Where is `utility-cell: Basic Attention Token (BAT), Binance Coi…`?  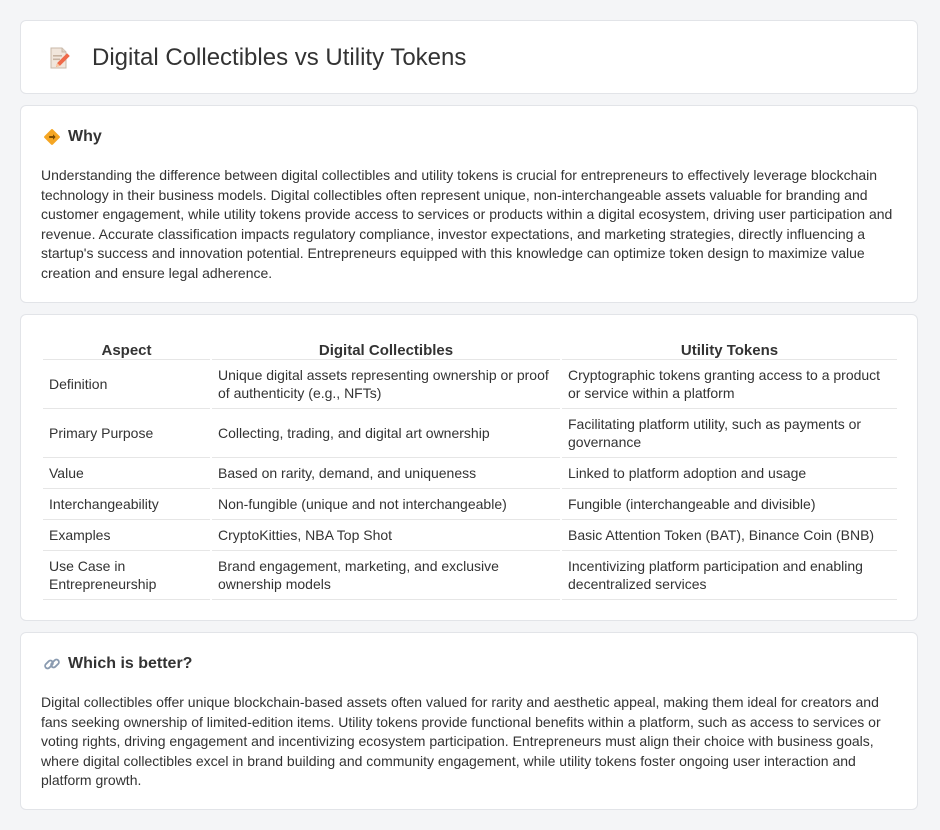 utility-cell: Basic Attention Token (BAT), Binance Coi… is located at coordinates (729, 535).